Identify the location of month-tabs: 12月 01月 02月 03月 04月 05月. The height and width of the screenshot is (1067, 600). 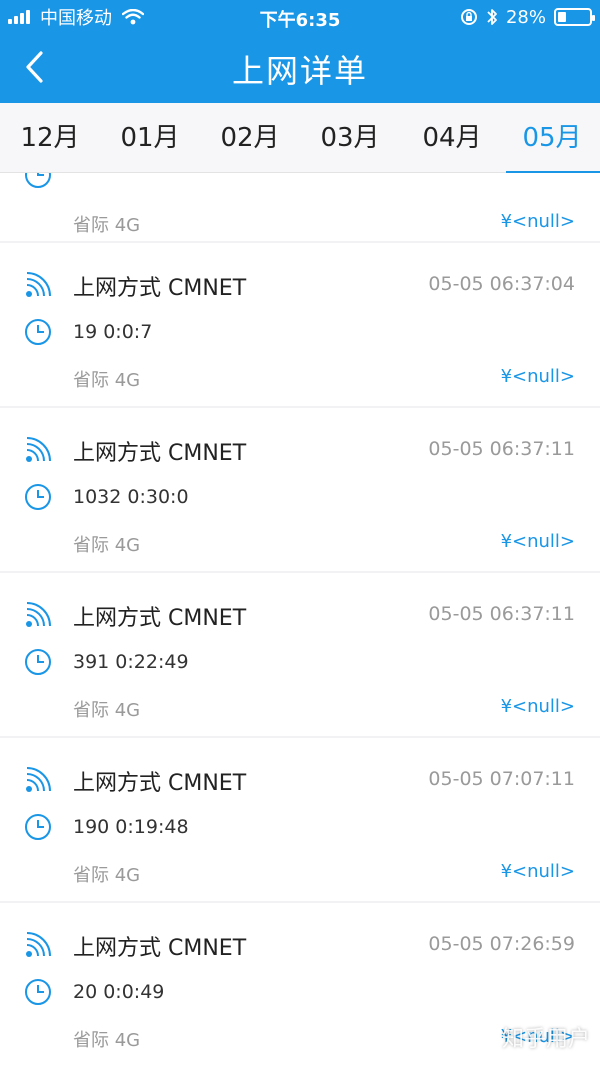
(300, 138).